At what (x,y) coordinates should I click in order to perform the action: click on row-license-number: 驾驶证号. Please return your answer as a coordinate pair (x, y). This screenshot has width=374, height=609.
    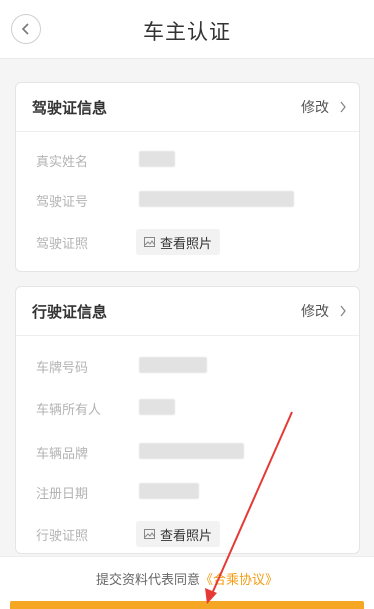
    Looking at the image, I should click on (187, 200).